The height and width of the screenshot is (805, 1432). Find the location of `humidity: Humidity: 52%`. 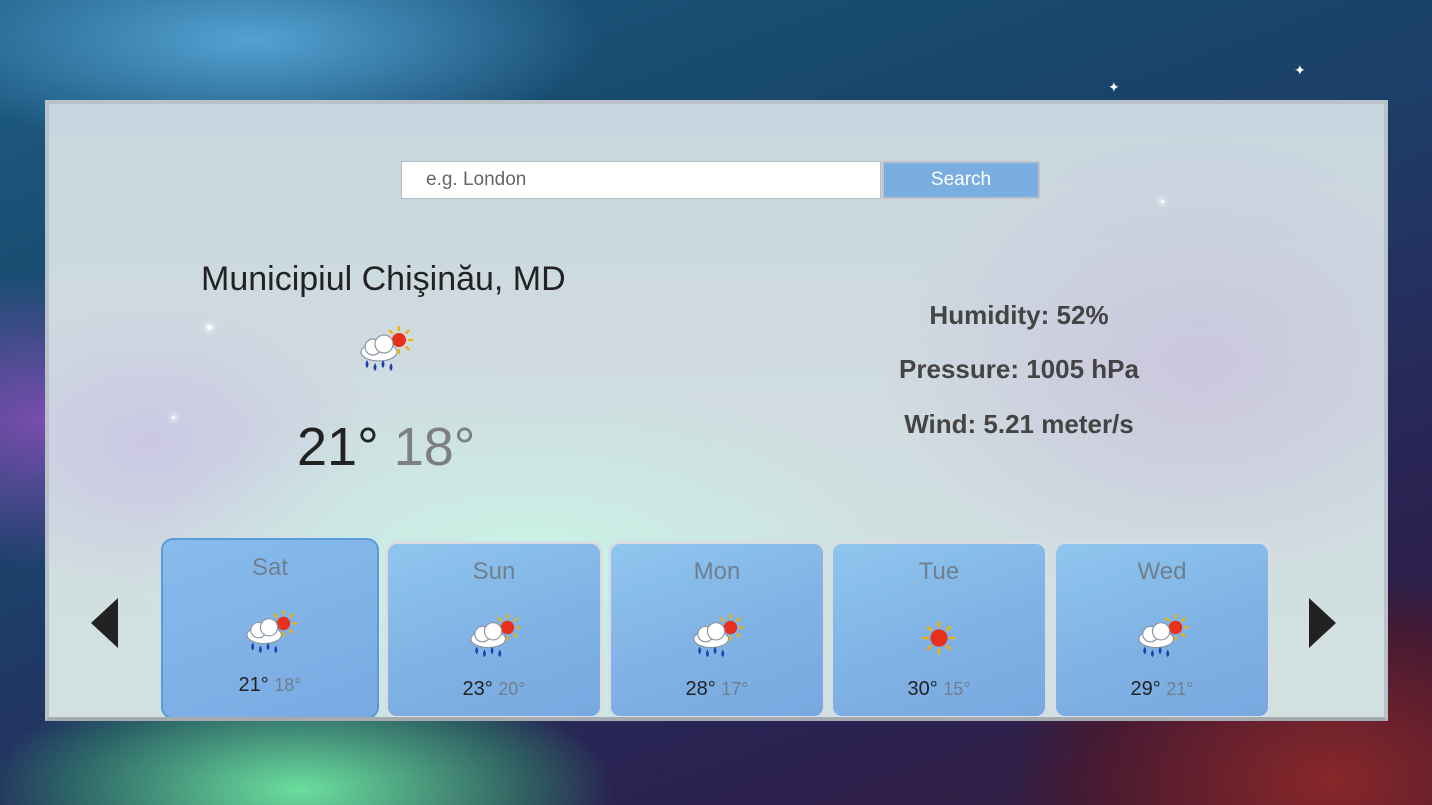

humidity: Humidity: 52% is located at coordinates (1019, 315).